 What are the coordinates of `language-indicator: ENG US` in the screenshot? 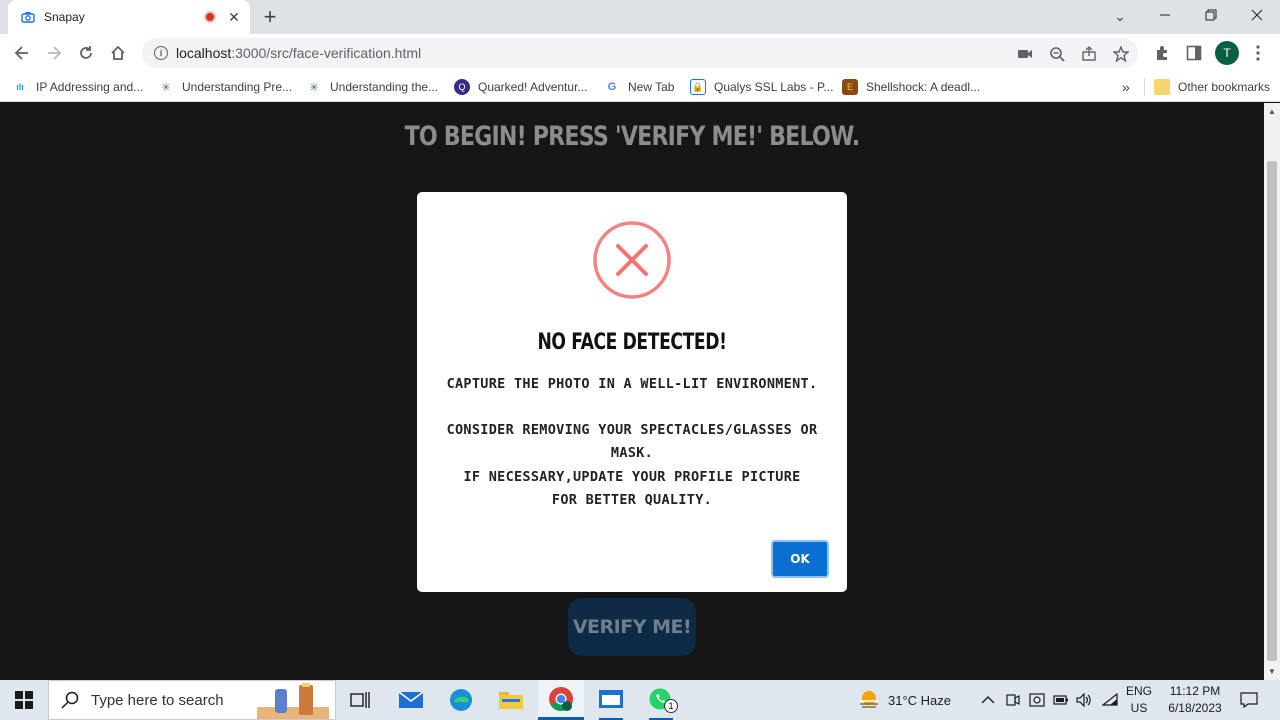 It's located at (1139, 700).